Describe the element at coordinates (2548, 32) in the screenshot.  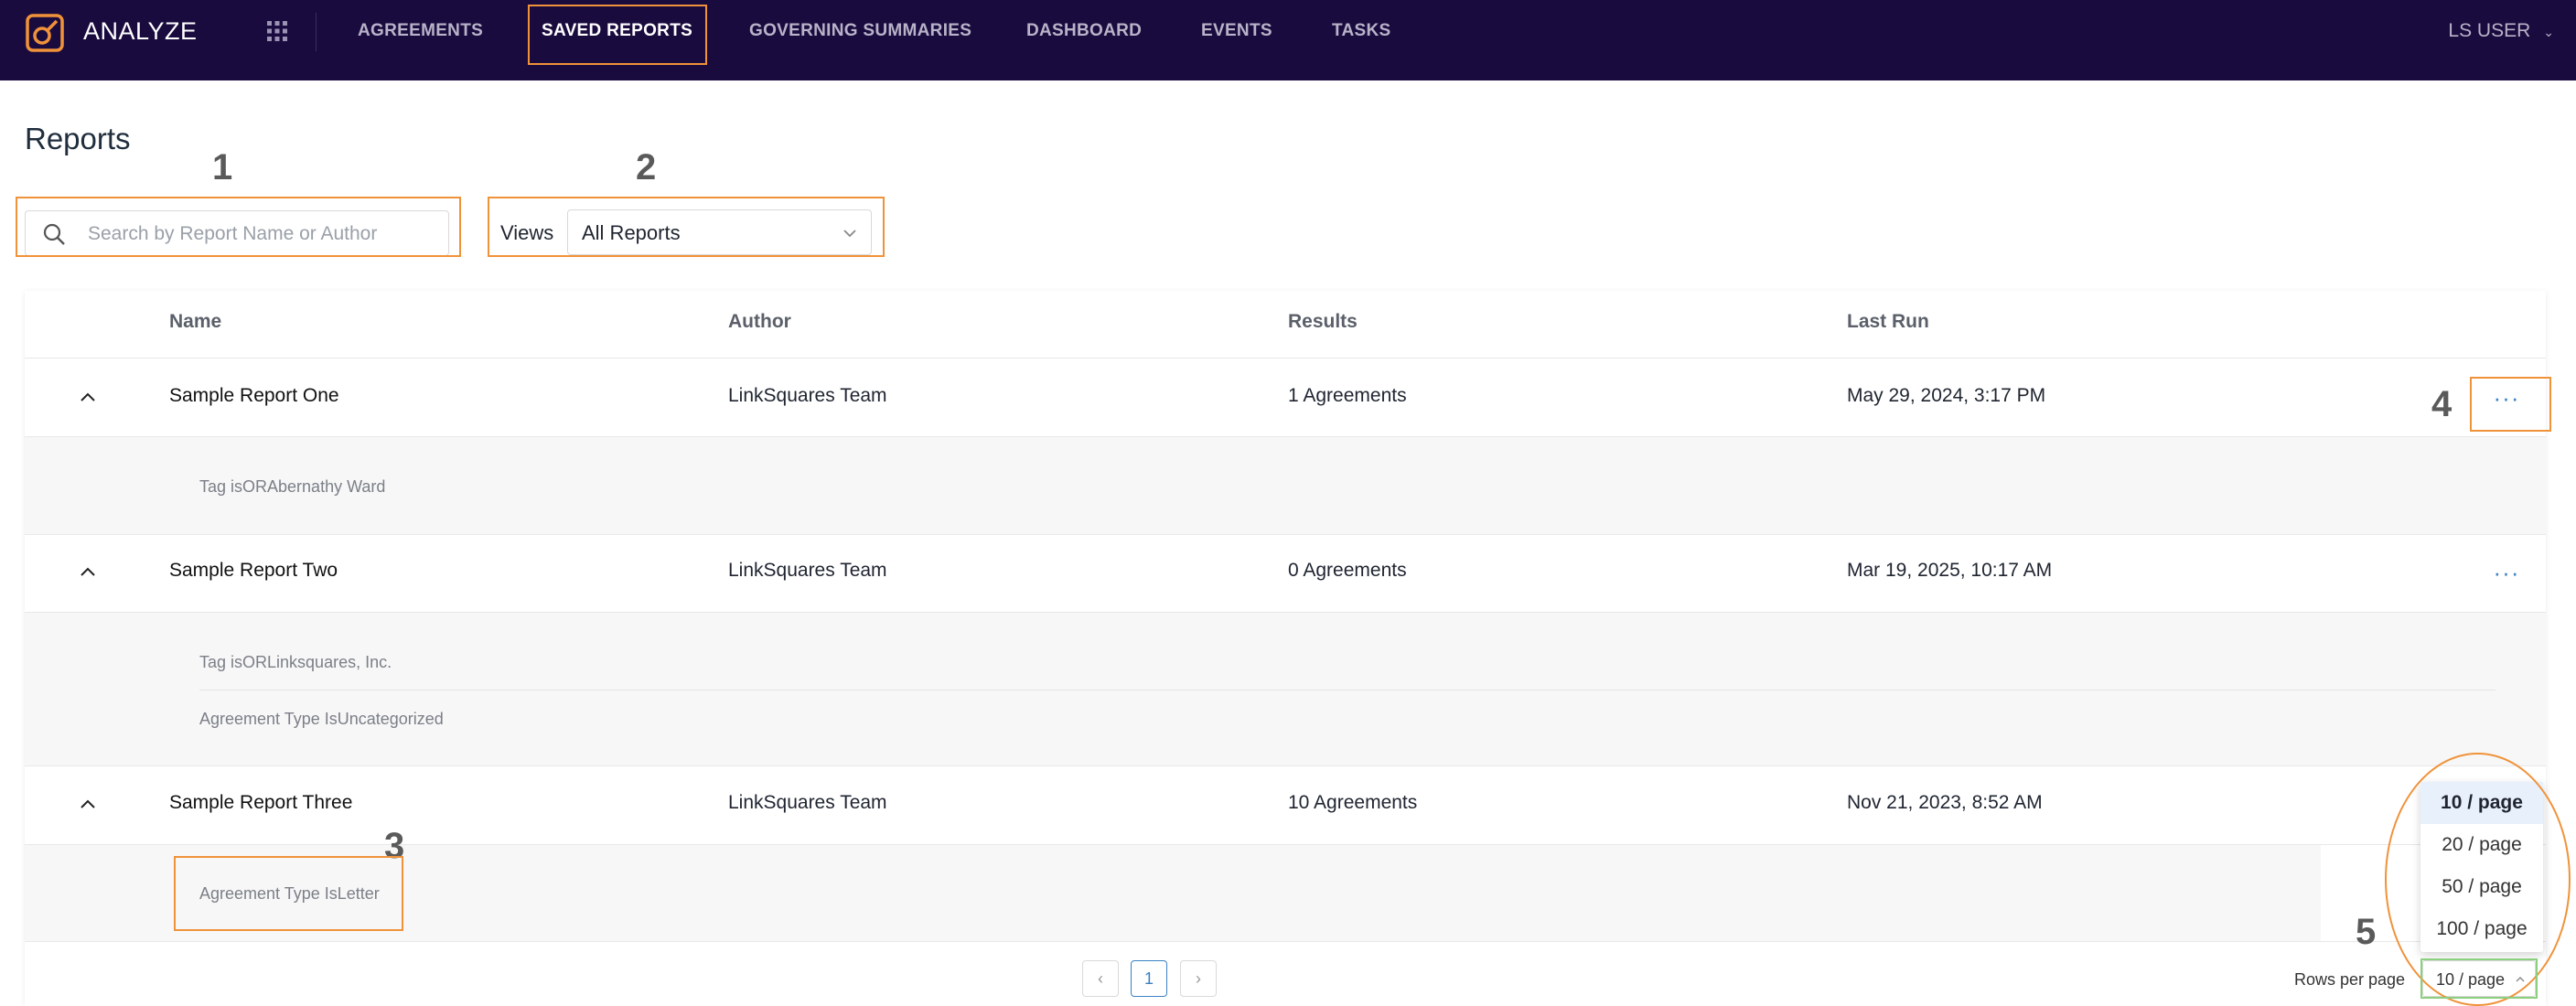
I see `chevron-down-icon: ⌄` at that location.